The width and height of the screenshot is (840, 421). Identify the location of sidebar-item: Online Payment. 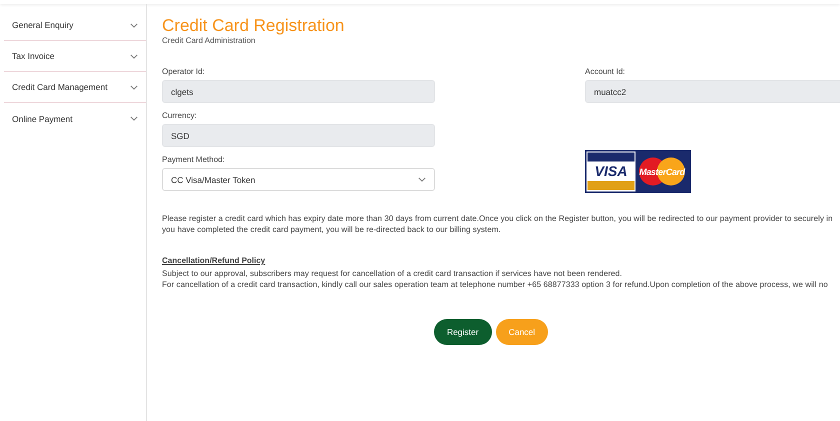
(75, 118).